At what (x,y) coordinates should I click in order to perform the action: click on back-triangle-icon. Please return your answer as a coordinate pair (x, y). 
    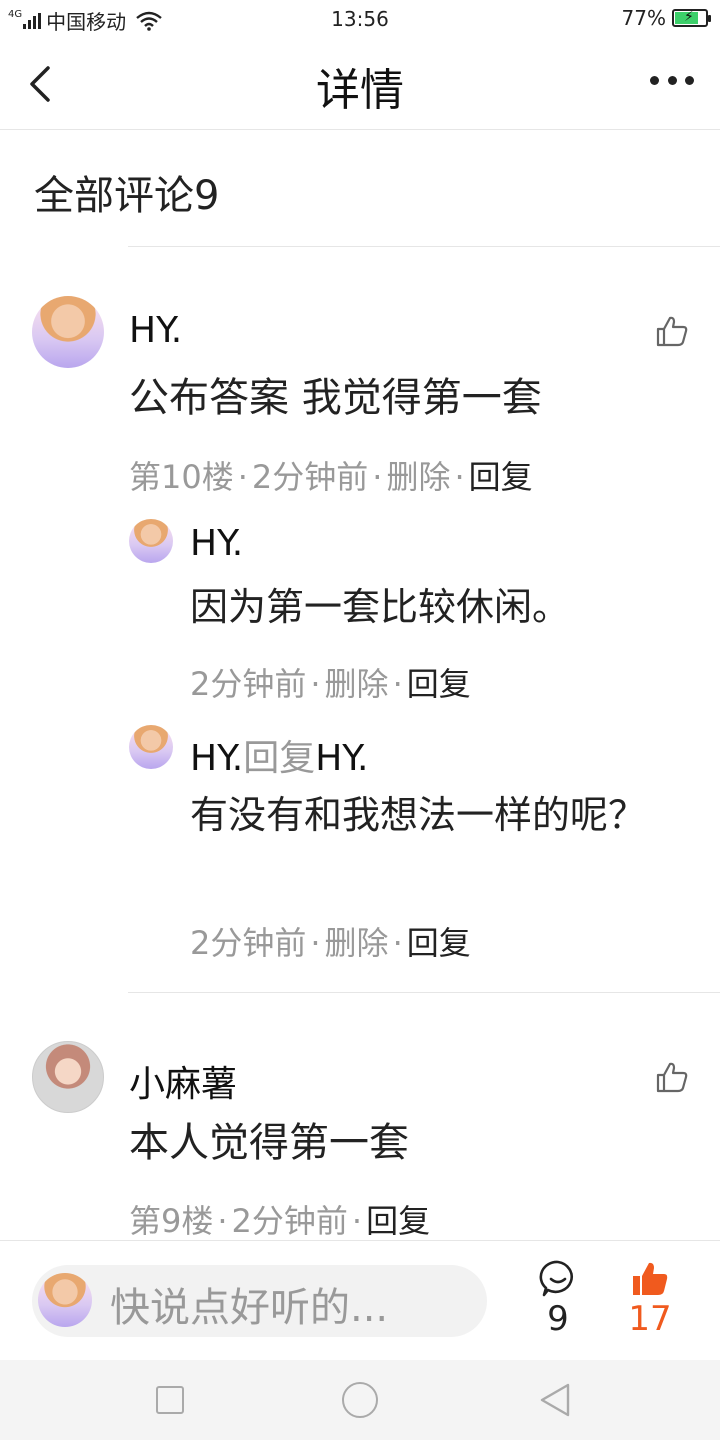
    Looking at the image, I should click on (555, 1400).